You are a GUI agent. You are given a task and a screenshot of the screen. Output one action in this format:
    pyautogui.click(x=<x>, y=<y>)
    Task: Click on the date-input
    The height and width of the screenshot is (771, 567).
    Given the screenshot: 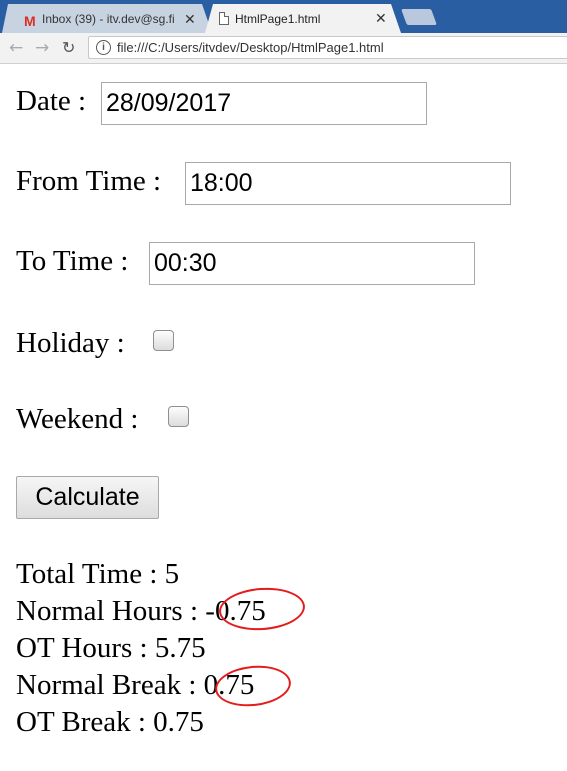 What is the action you would take?
    pyautogui.click(x=264, y=103)
    